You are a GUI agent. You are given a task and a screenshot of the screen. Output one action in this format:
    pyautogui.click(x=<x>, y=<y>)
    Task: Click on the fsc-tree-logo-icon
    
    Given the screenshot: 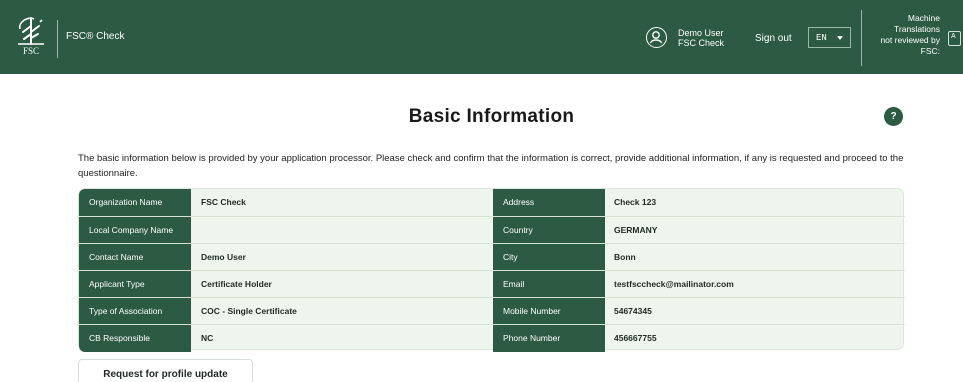 What is the action you would take?
    pyautogui.click(x=31, y=31)
    